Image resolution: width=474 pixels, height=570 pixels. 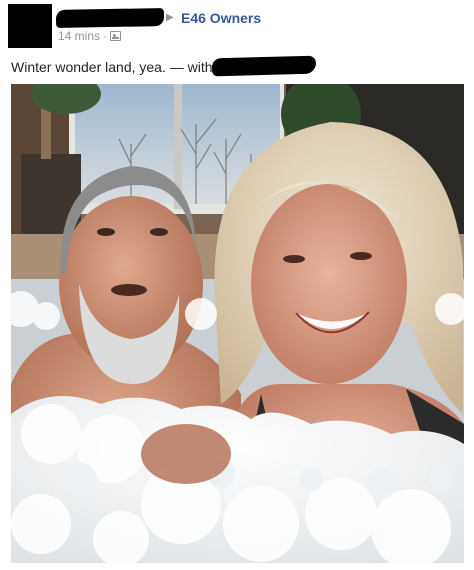 I want to click on post-meta: 14 mins ·, so click(x=90, y=36).